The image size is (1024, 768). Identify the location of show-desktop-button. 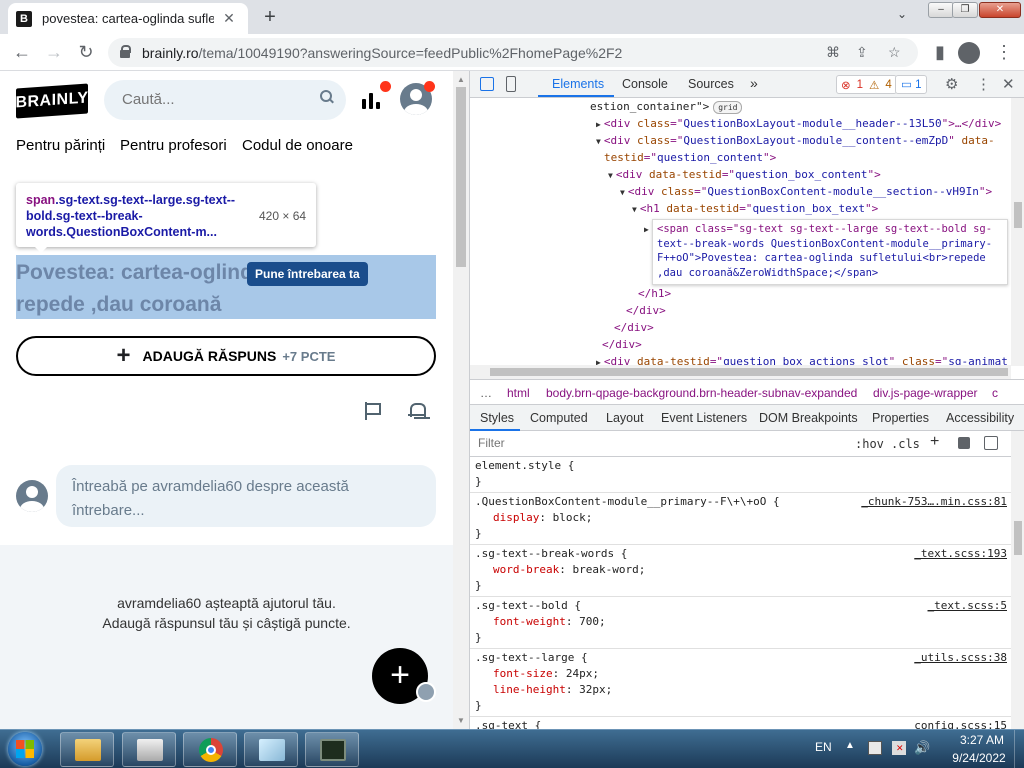
(1019, 749).